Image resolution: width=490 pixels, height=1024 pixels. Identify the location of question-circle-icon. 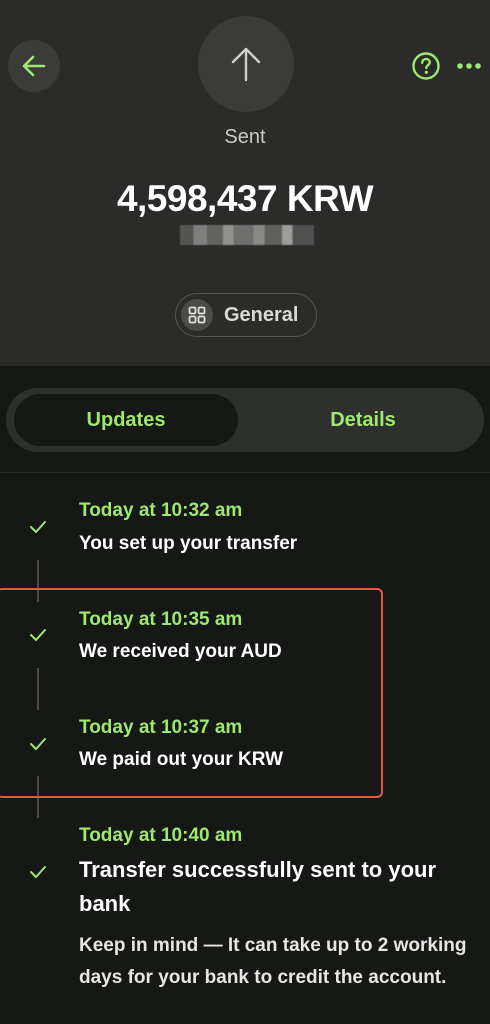
(426, 66).